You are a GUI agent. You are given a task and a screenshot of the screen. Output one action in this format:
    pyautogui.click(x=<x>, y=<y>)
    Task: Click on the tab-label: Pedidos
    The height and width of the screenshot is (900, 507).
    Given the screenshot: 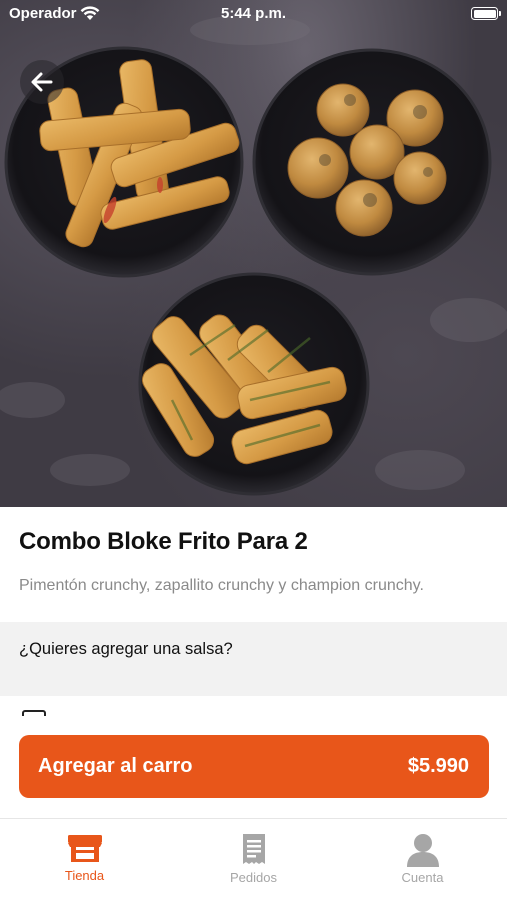 What is the action you would take?
    pyautogui.click(x=253, y=877)
    